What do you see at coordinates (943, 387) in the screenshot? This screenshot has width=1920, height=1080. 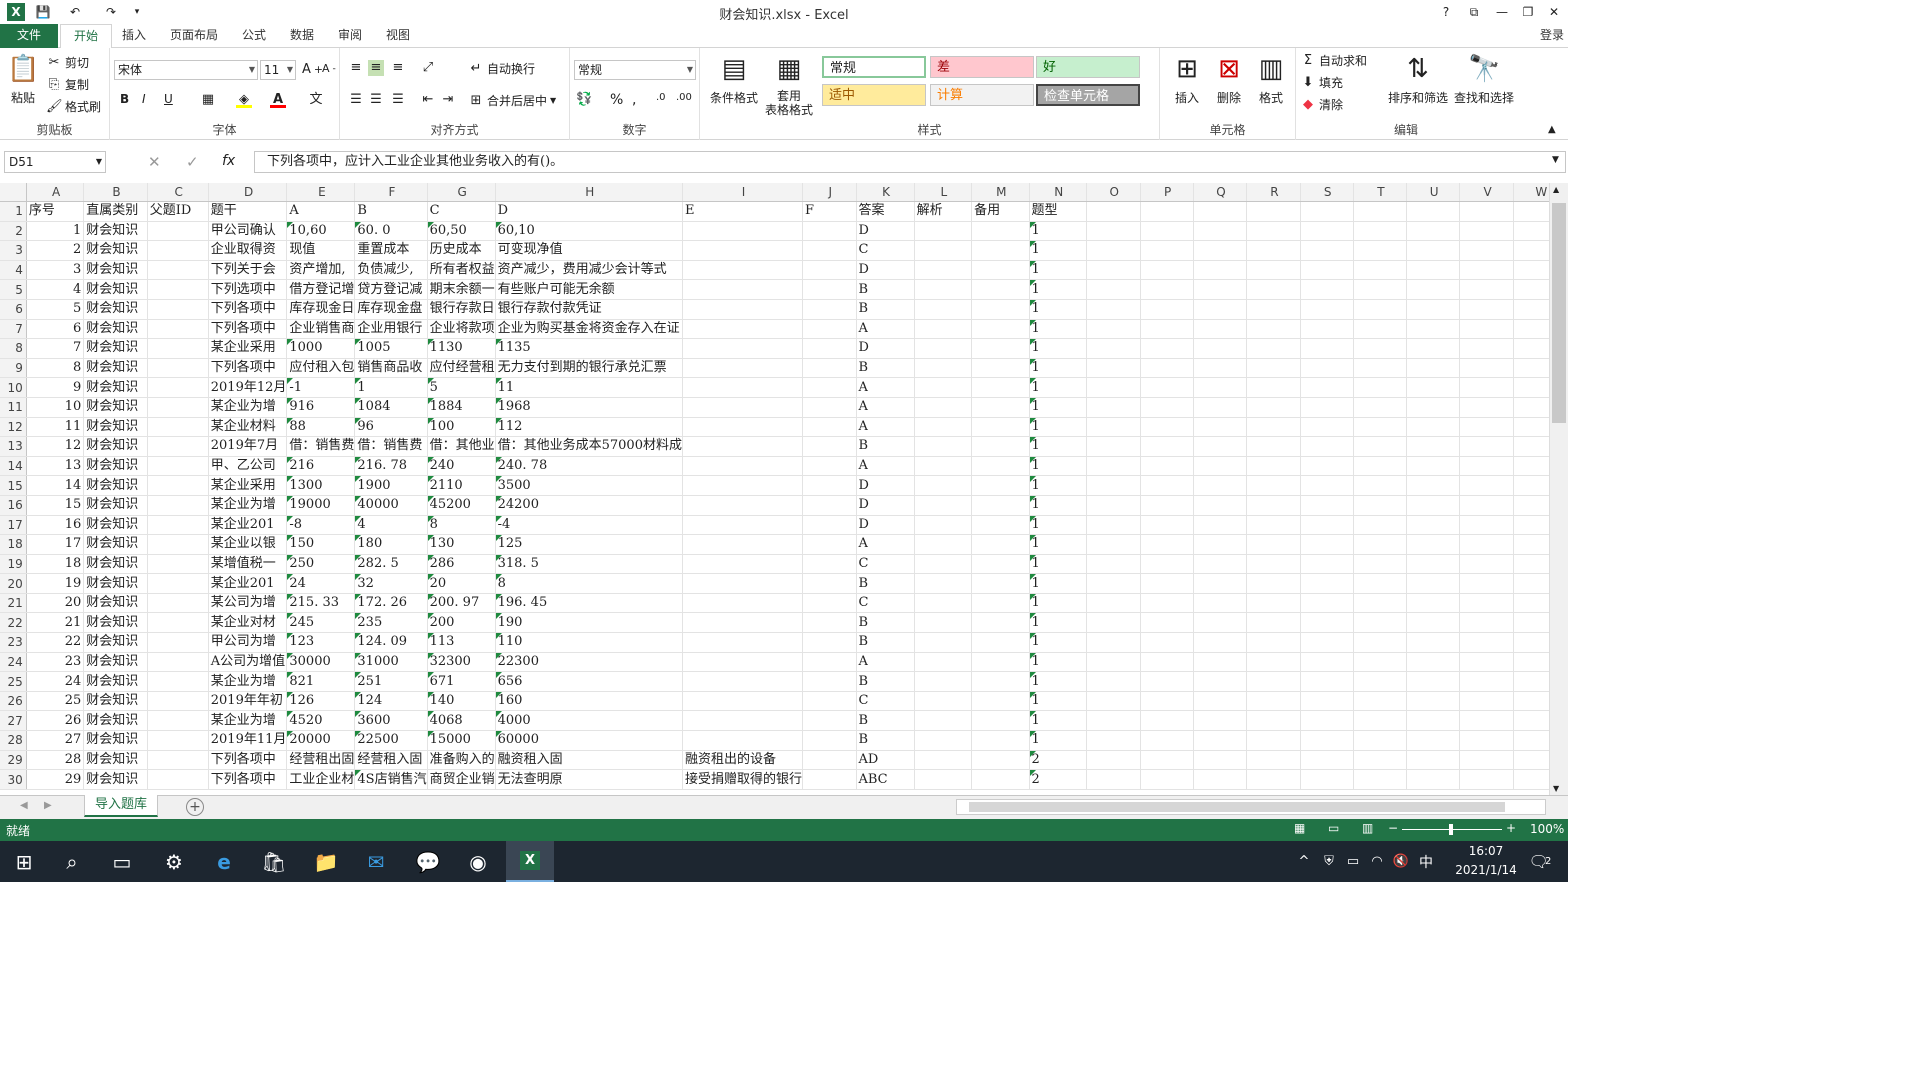 I see `cell-L10` at bounding box center [943, 387].